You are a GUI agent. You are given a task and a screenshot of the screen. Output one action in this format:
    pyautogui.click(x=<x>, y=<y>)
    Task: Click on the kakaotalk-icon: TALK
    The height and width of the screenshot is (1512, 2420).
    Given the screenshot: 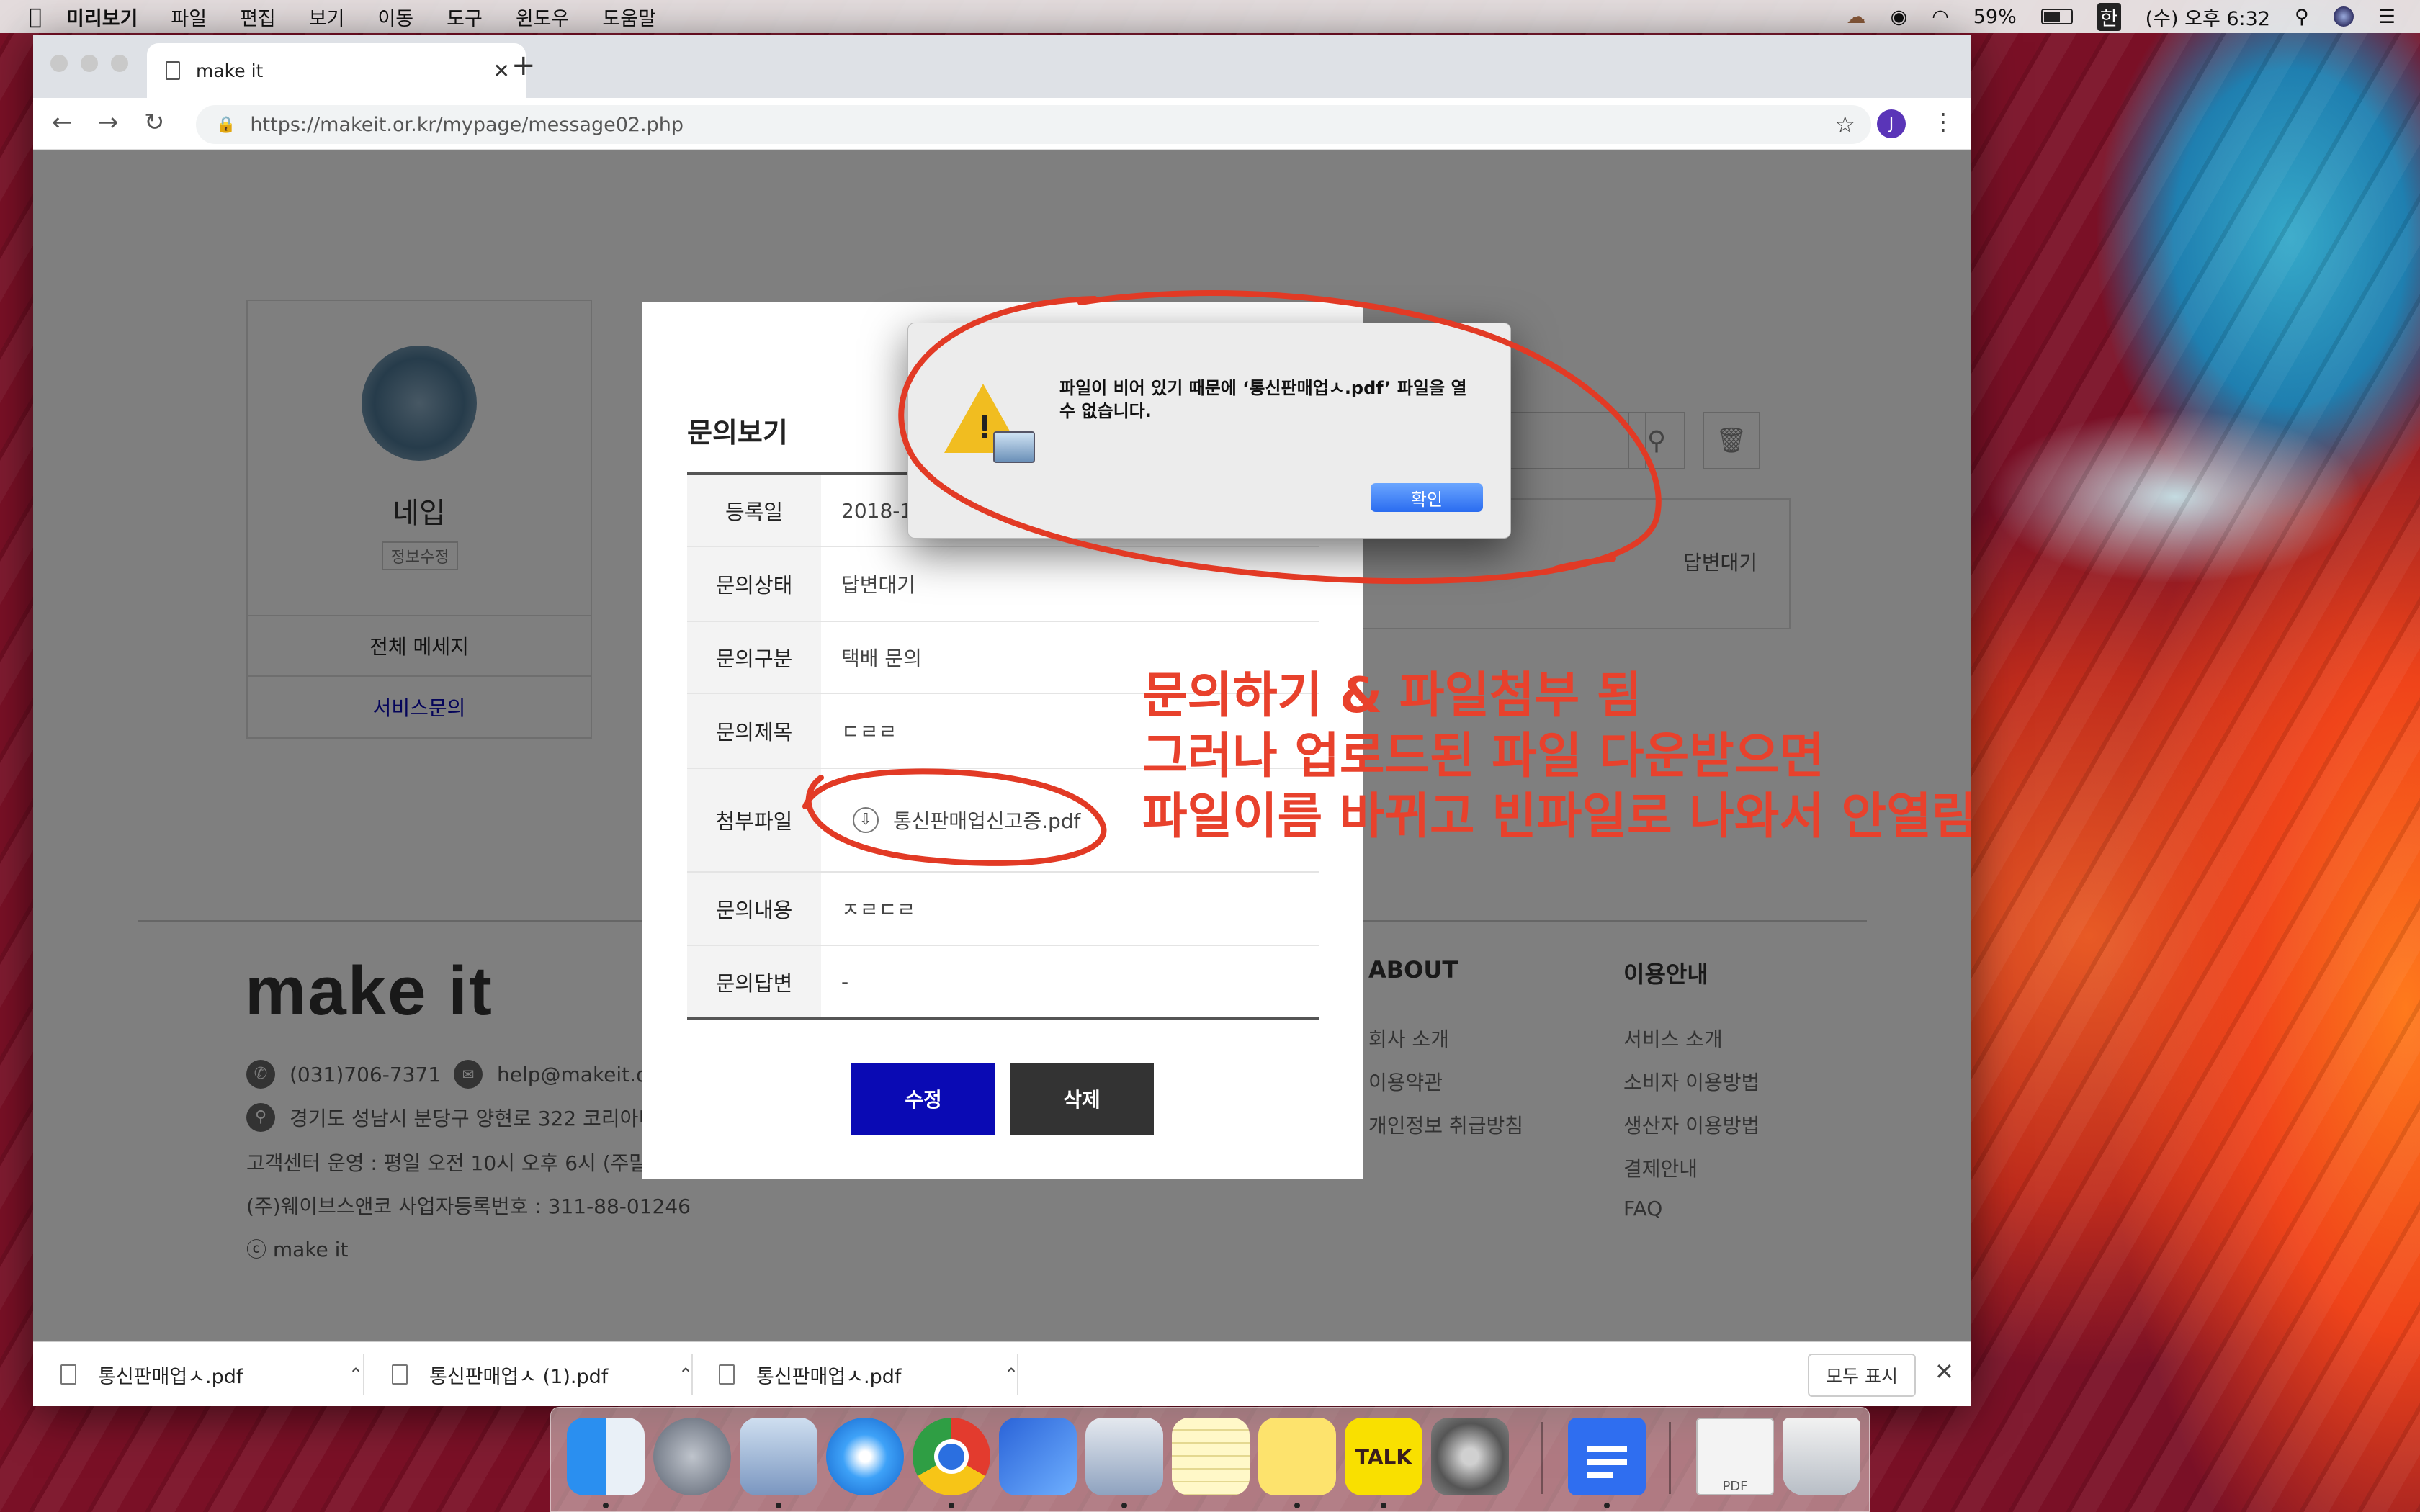 What is the action you would take?
    pyautogui.click(x=1383, y=1456)
    